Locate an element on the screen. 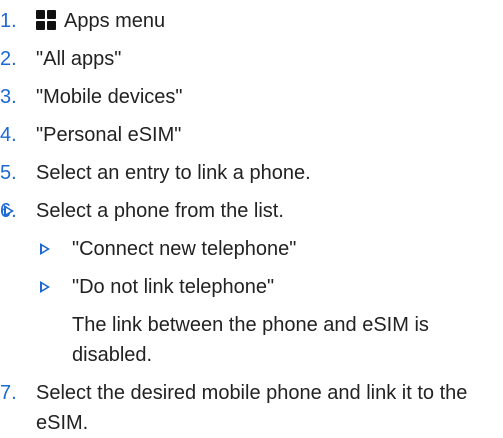  option-text: Select a phone from the list. is located at coordinates (160, 211).